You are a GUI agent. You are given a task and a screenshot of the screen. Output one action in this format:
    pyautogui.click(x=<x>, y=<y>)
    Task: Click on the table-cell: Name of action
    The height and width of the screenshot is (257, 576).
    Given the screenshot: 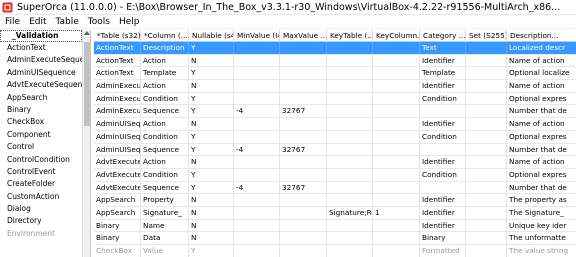 What is the action you would take?
    pyautogui.click(x=541, y=86)
    